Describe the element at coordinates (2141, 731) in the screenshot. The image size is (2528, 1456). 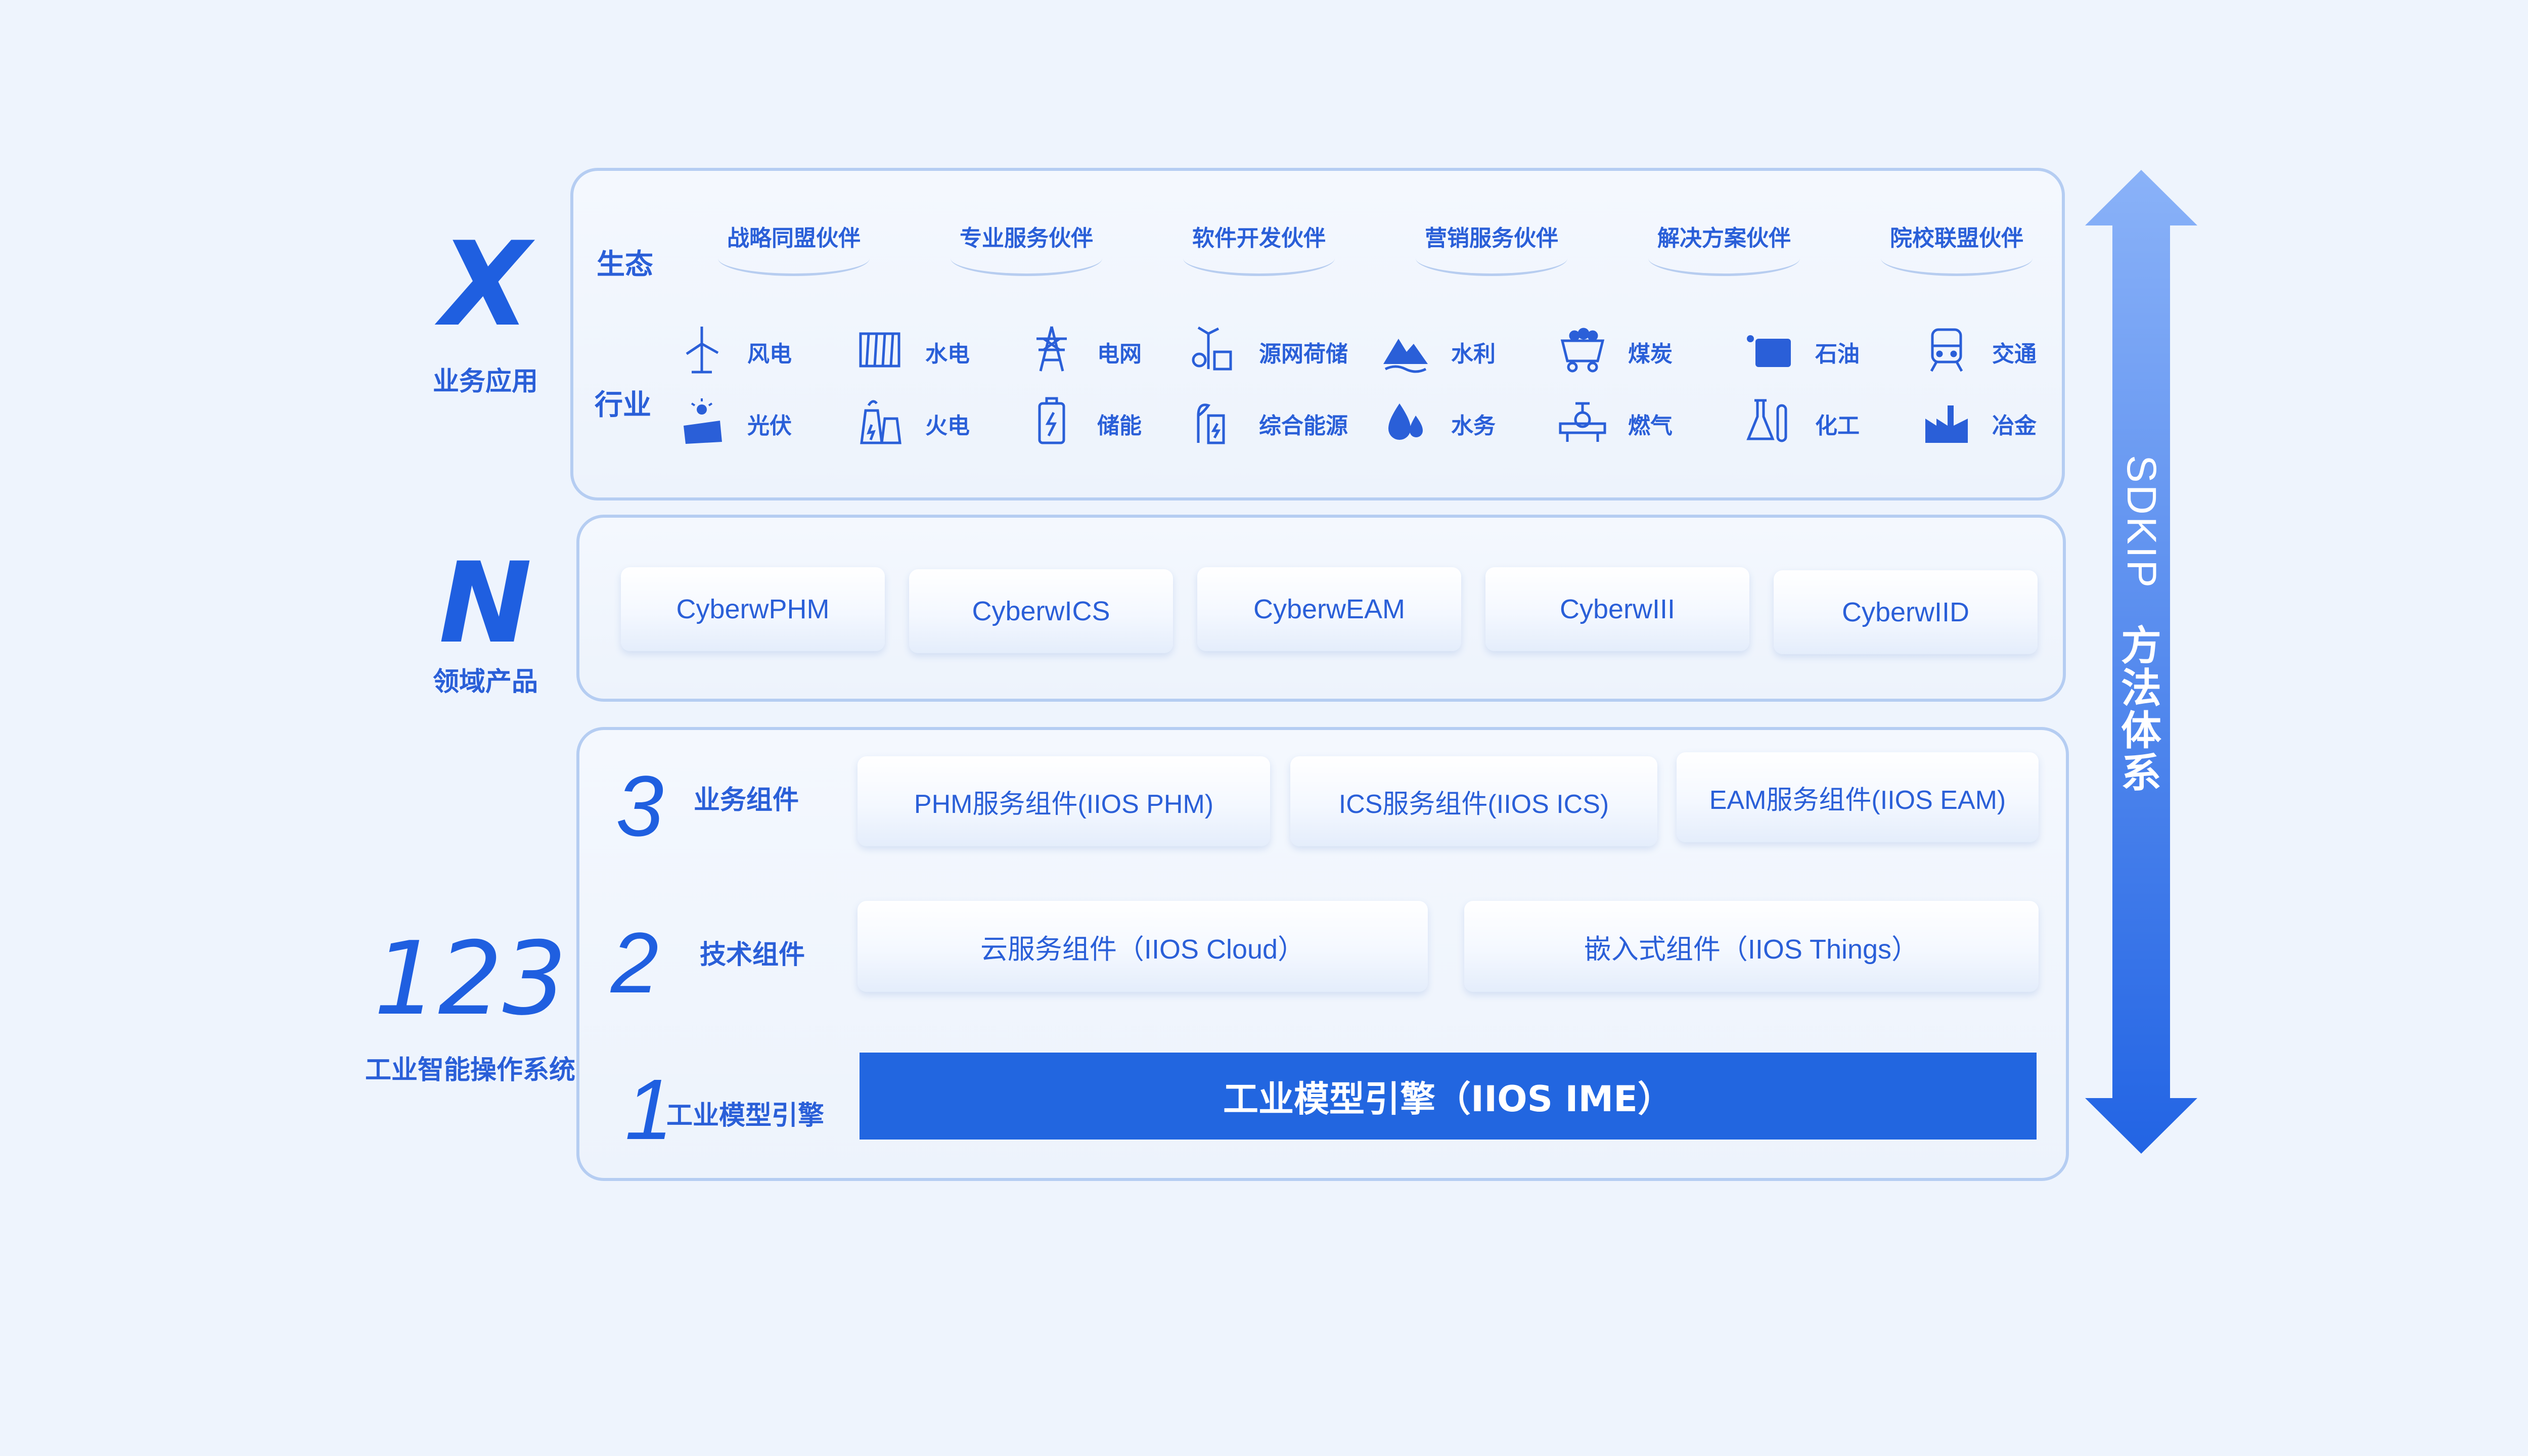
I see `method-char-3: 体` at that location.